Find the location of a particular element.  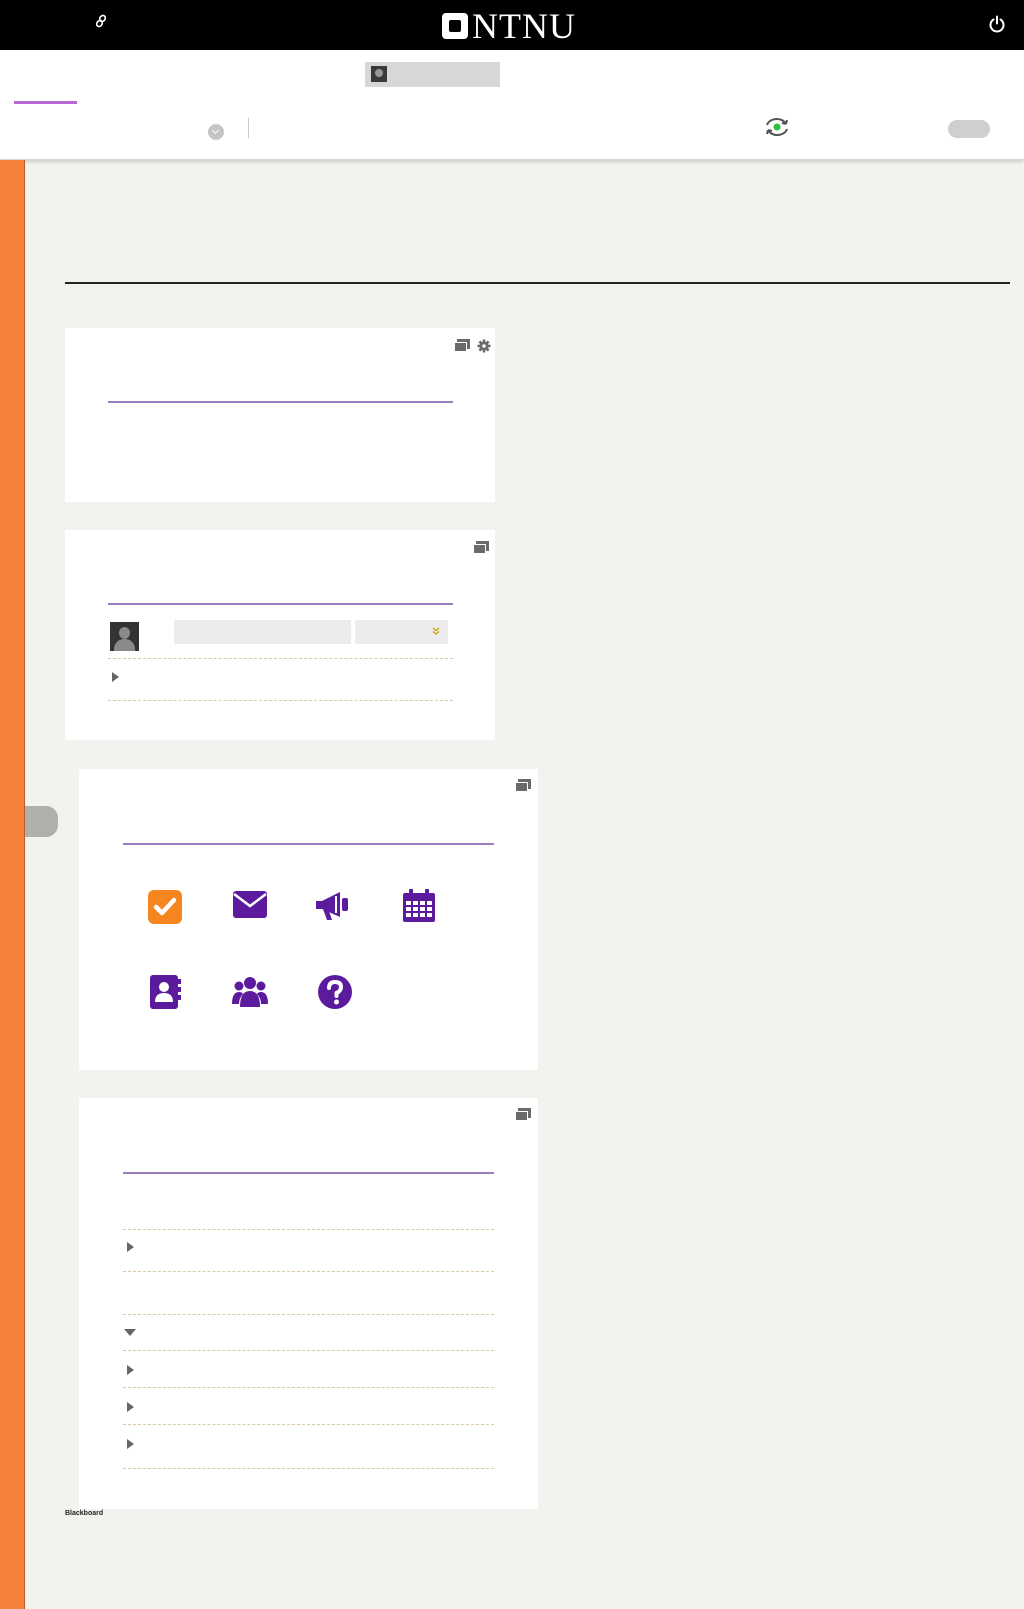

footer-brand: Blackboard is located at coordinates (84, 1513).